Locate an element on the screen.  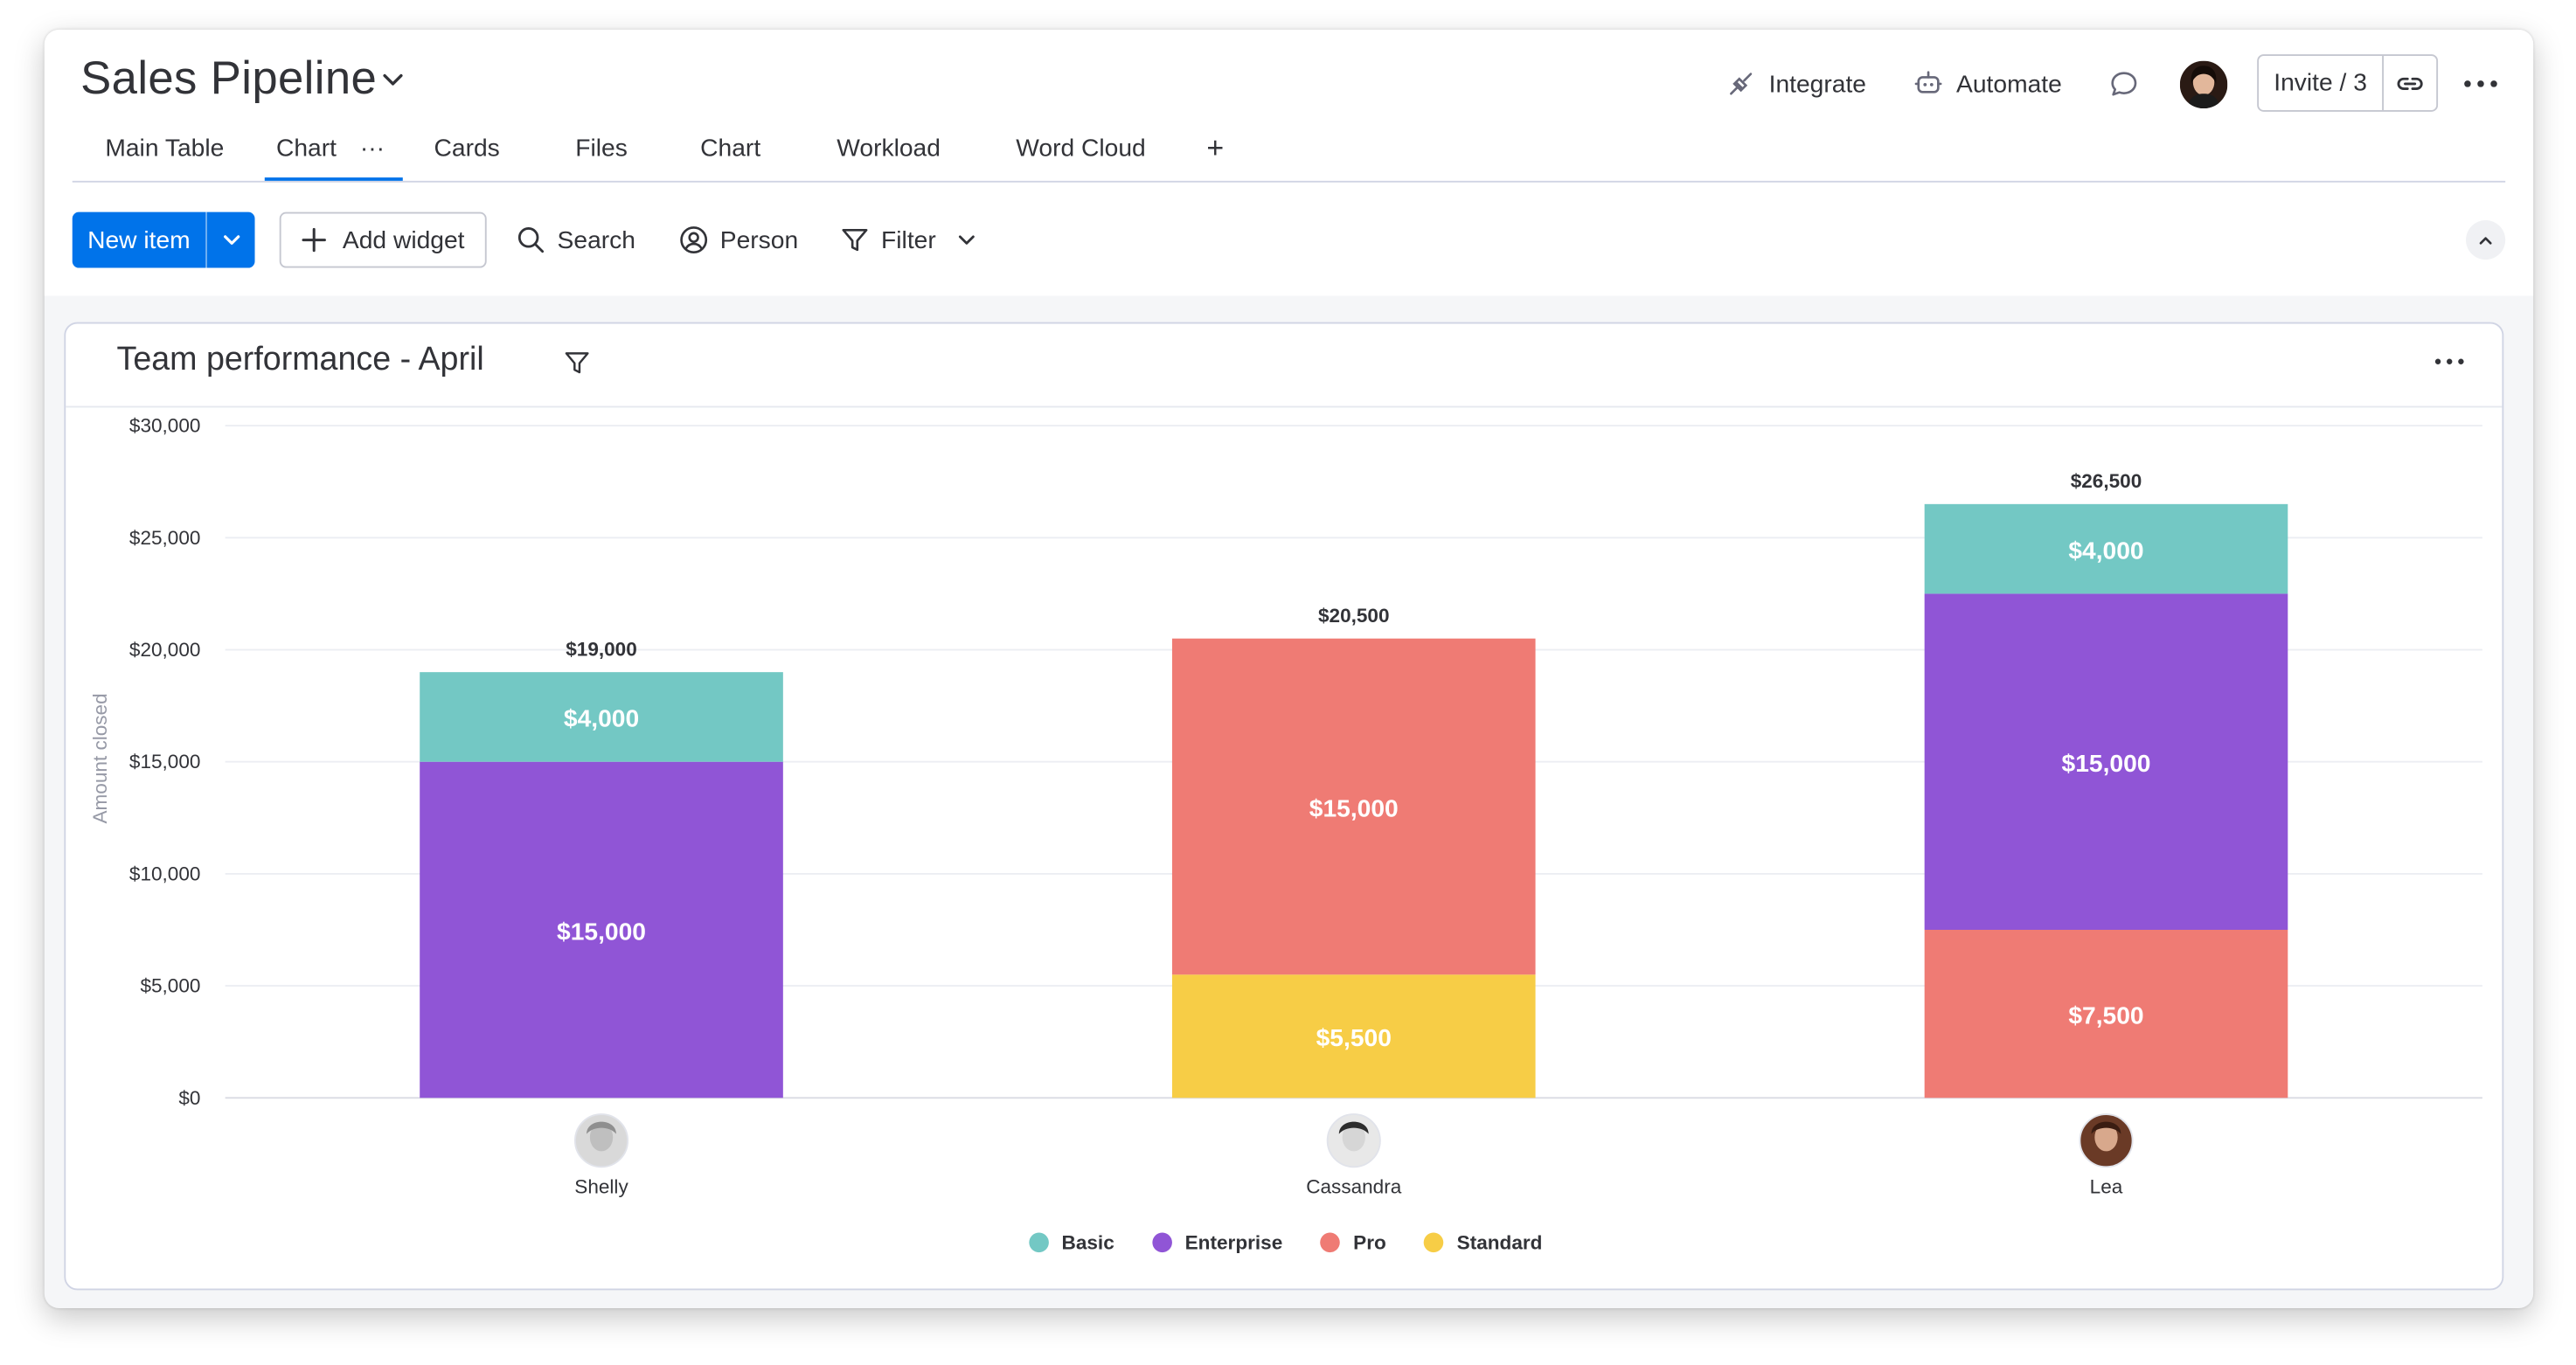
integrate-label: Integrate is located at coordinates (1818, 83).